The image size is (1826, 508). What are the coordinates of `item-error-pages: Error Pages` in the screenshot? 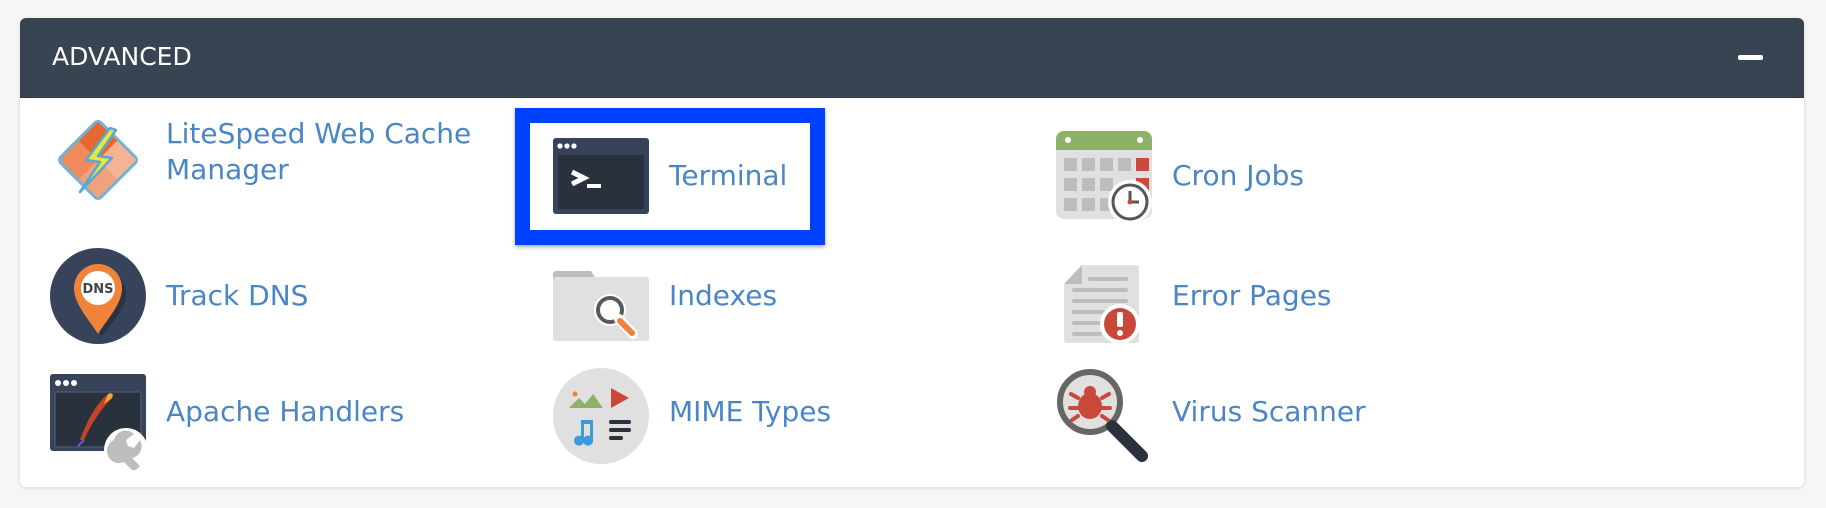 It's located at (1216, 296).